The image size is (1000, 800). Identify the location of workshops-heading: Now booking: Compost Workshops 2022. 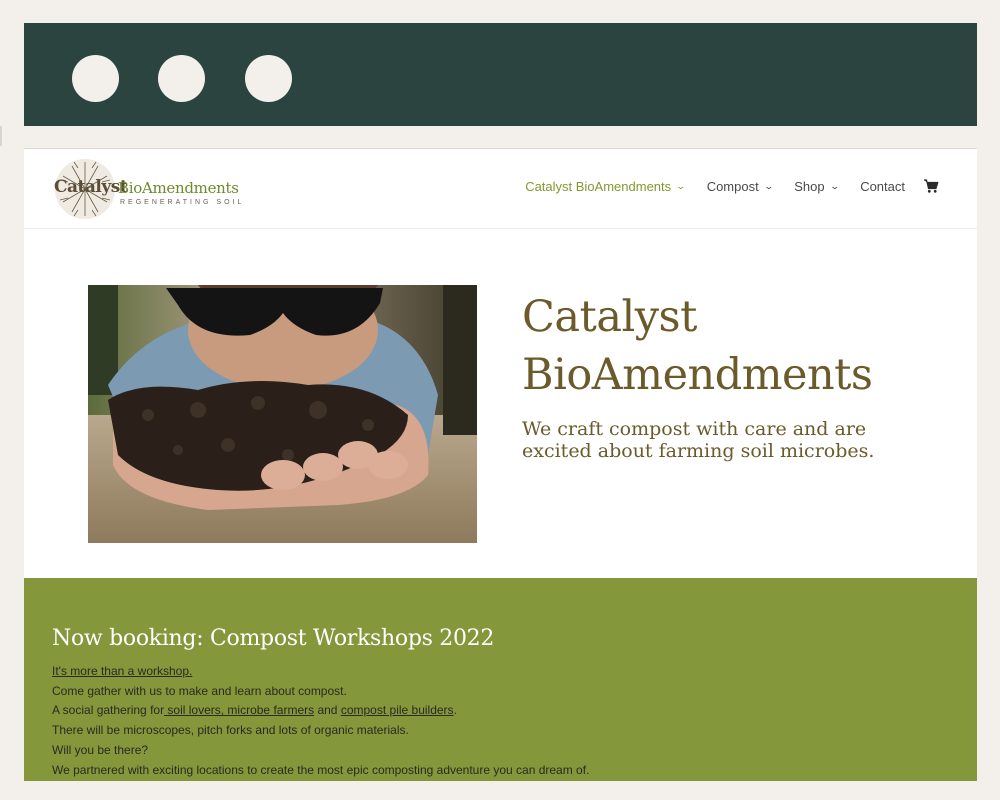
(273, 638).